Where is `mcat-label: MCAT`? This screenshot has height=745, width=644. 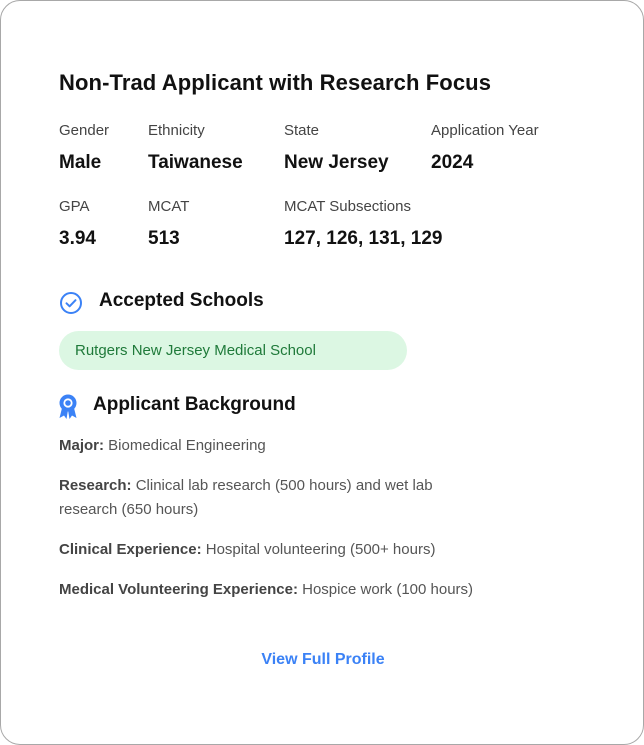 mcat-label: MCAT is located at coordinates (169, 206).